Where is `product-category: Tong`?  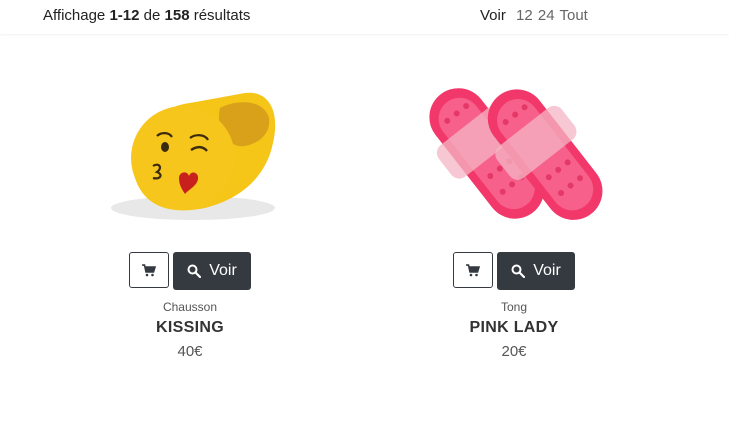 product-category: Tong is located at coordinates (514, 307).